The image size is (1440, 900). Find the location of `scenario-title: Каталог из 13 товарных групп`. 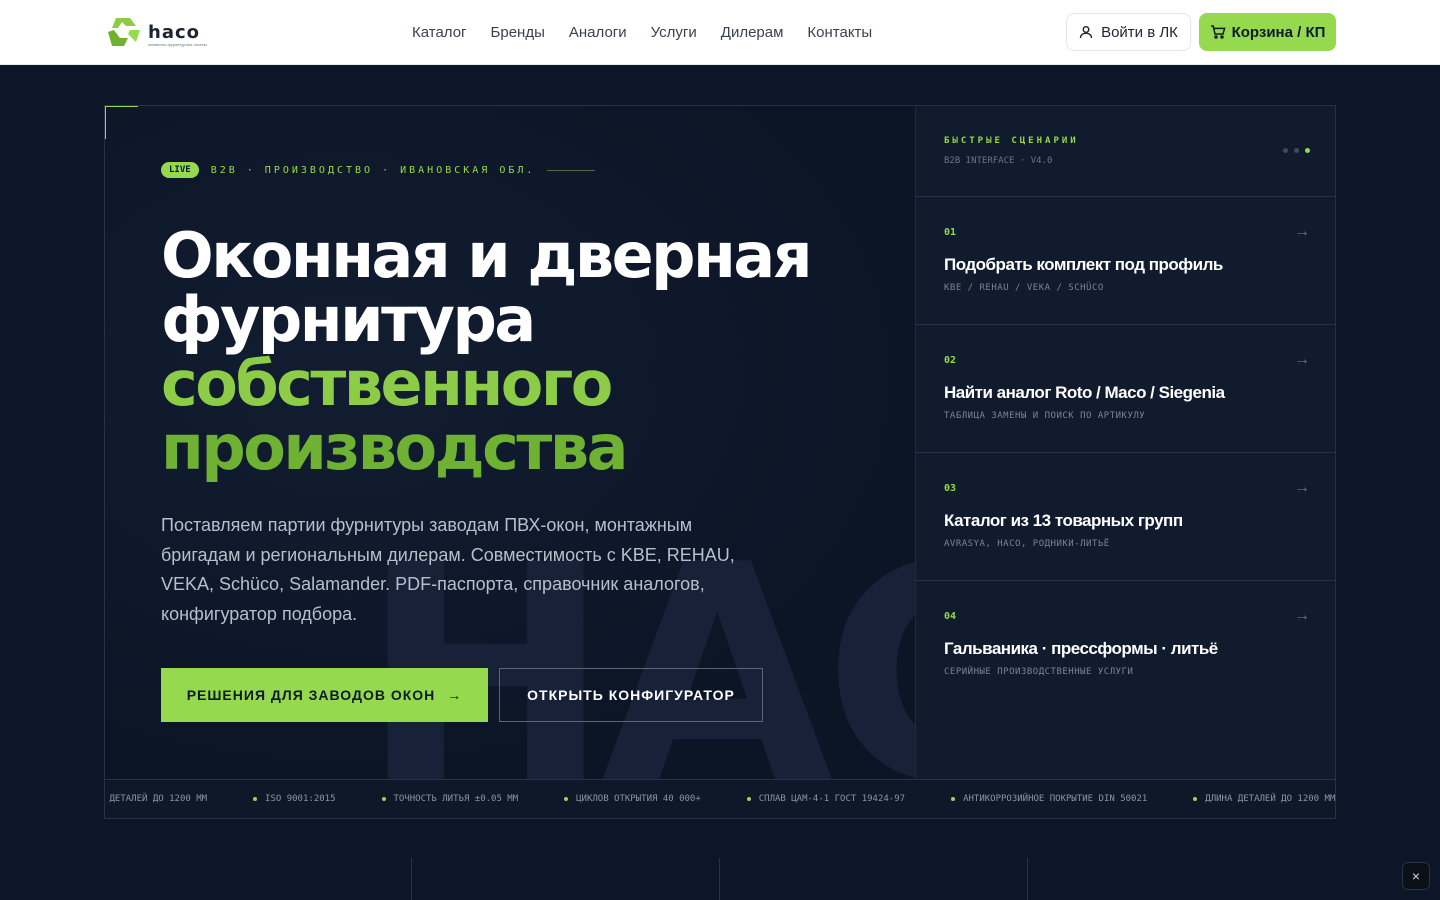

scenario-title: Каталог из 13 товарных групп is located at coordinates (1063, 520).